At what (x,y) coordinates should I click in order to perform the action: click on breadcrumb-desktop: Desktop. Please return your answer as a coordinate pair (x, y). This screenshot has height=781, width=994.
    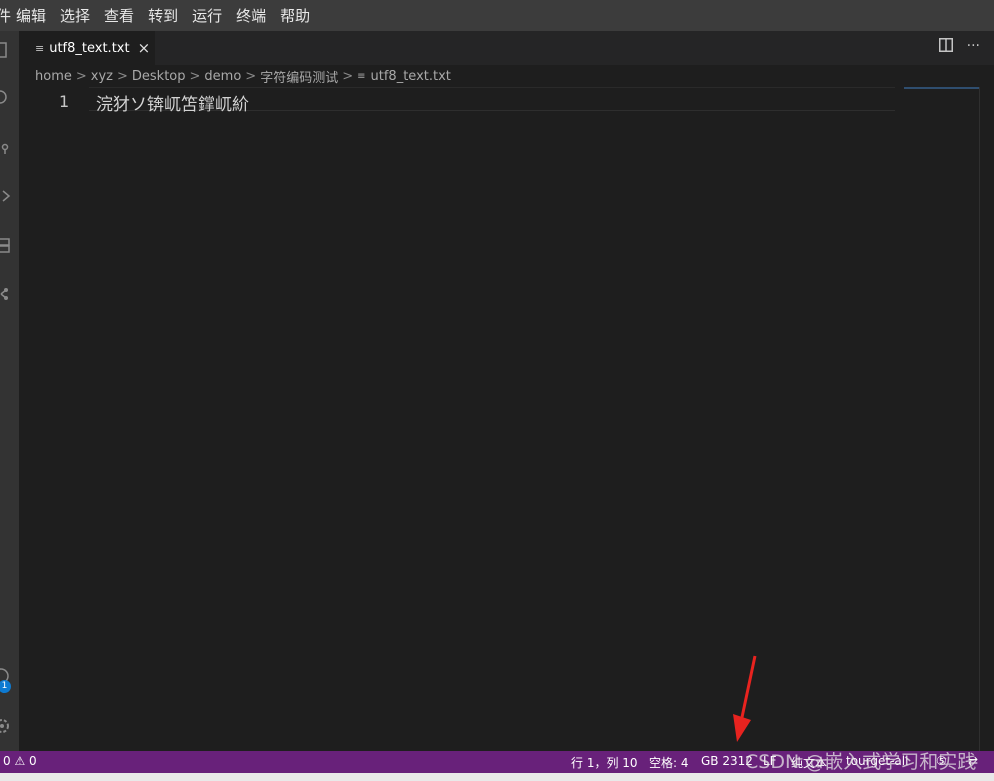
    Looking at the image, I should click on (159, 76).